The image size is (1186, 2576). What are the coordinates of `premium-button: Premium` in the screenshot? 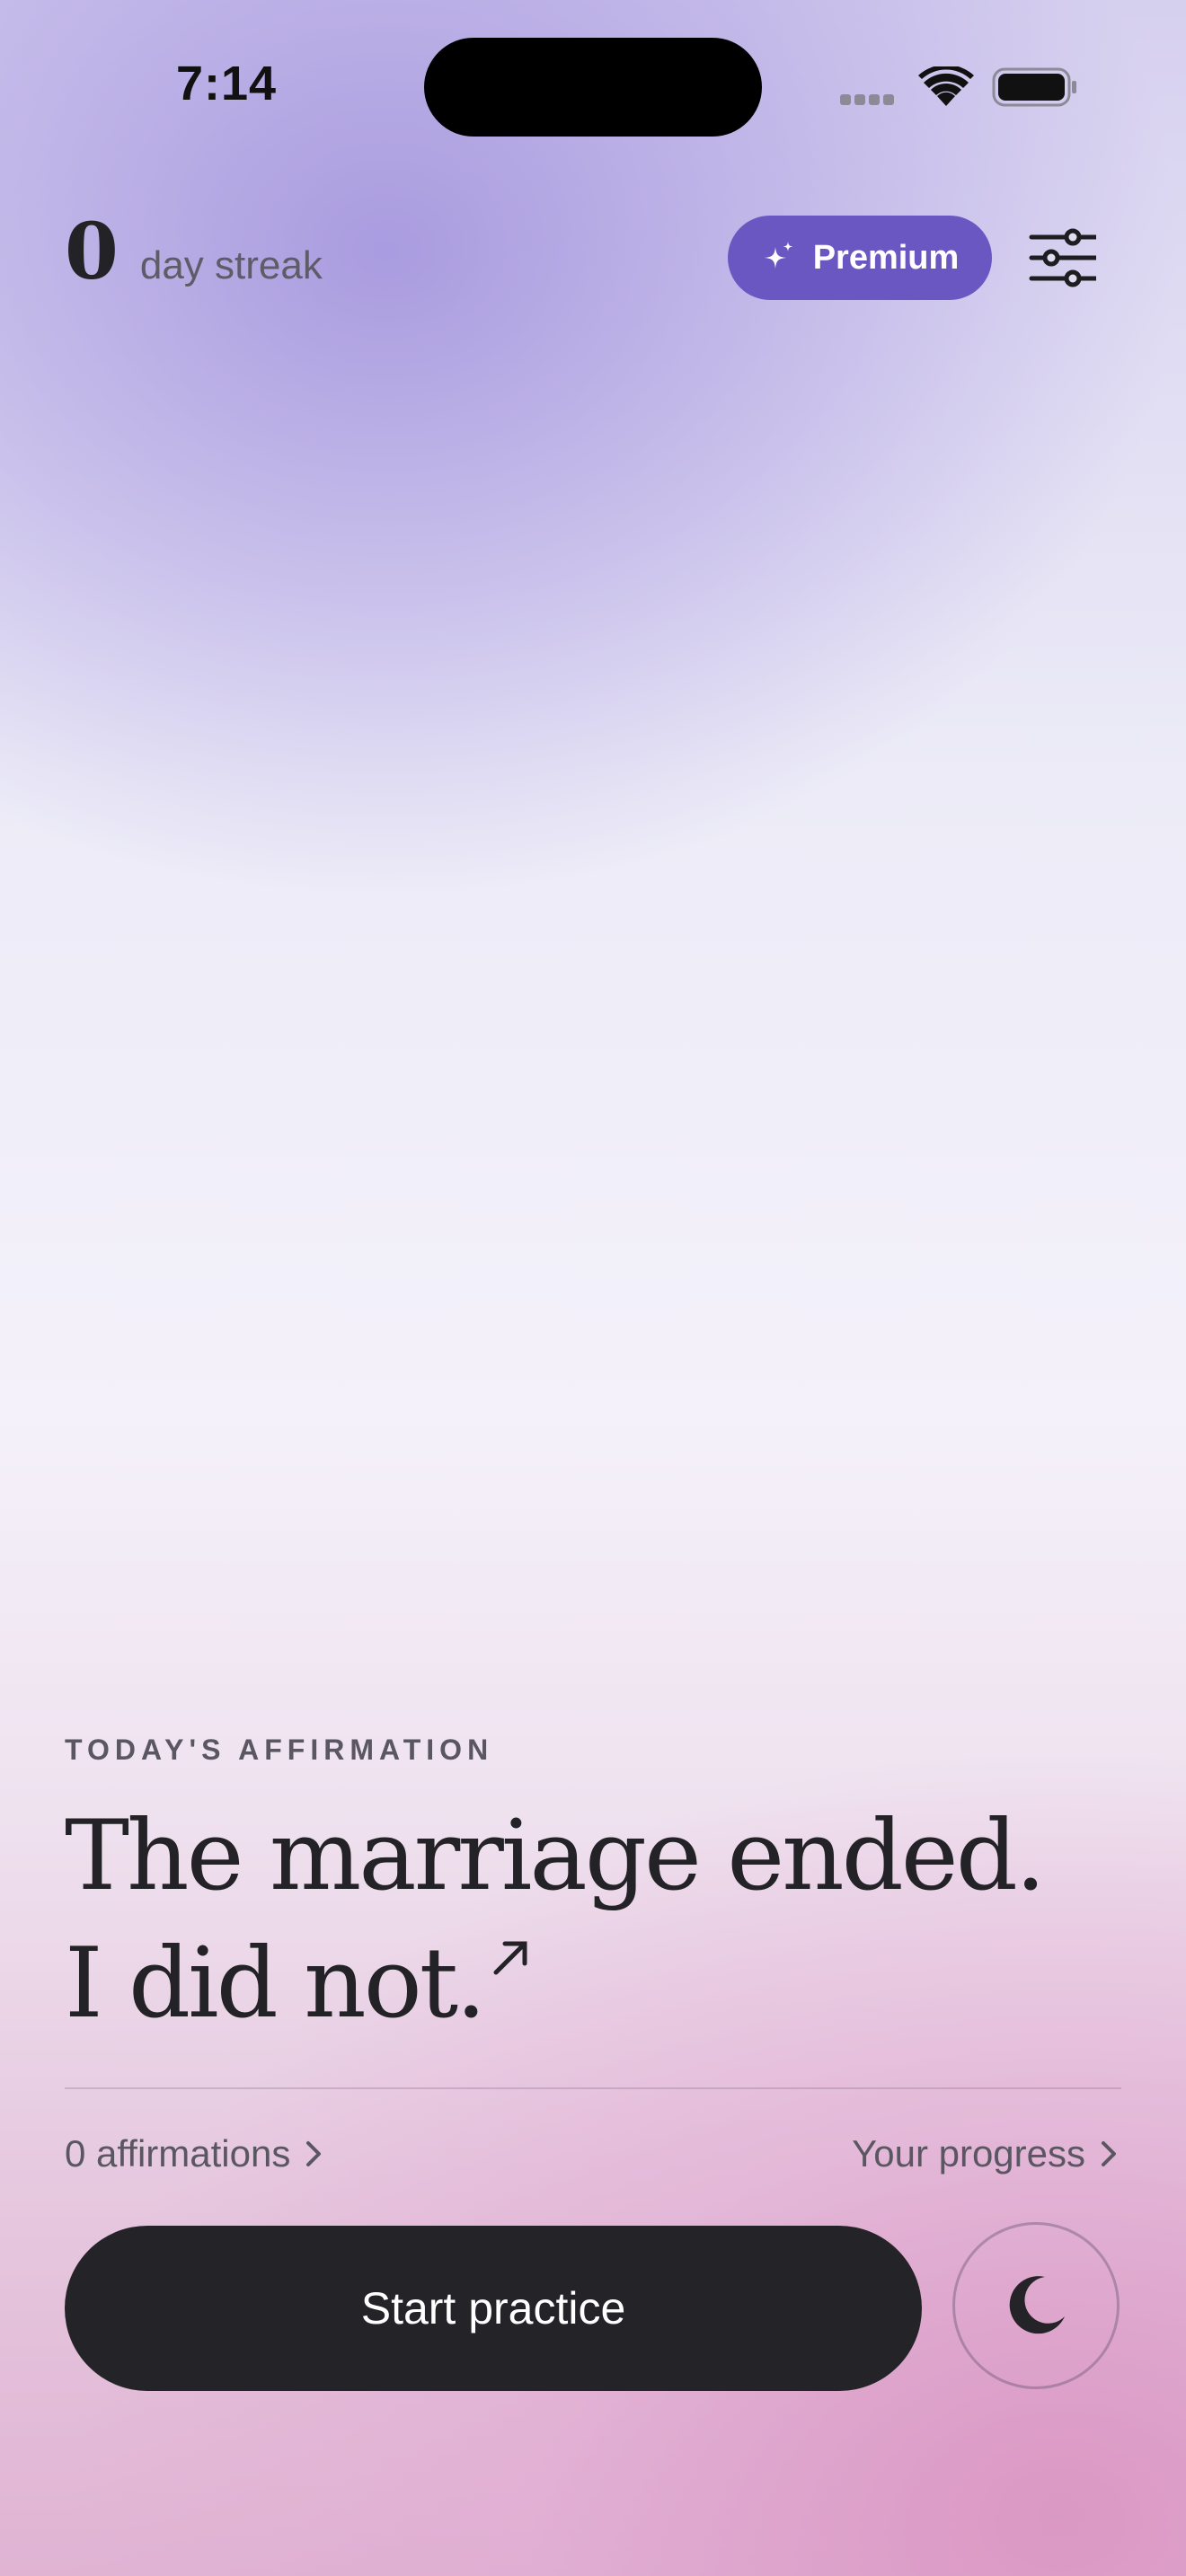 It's located at (860, 258).